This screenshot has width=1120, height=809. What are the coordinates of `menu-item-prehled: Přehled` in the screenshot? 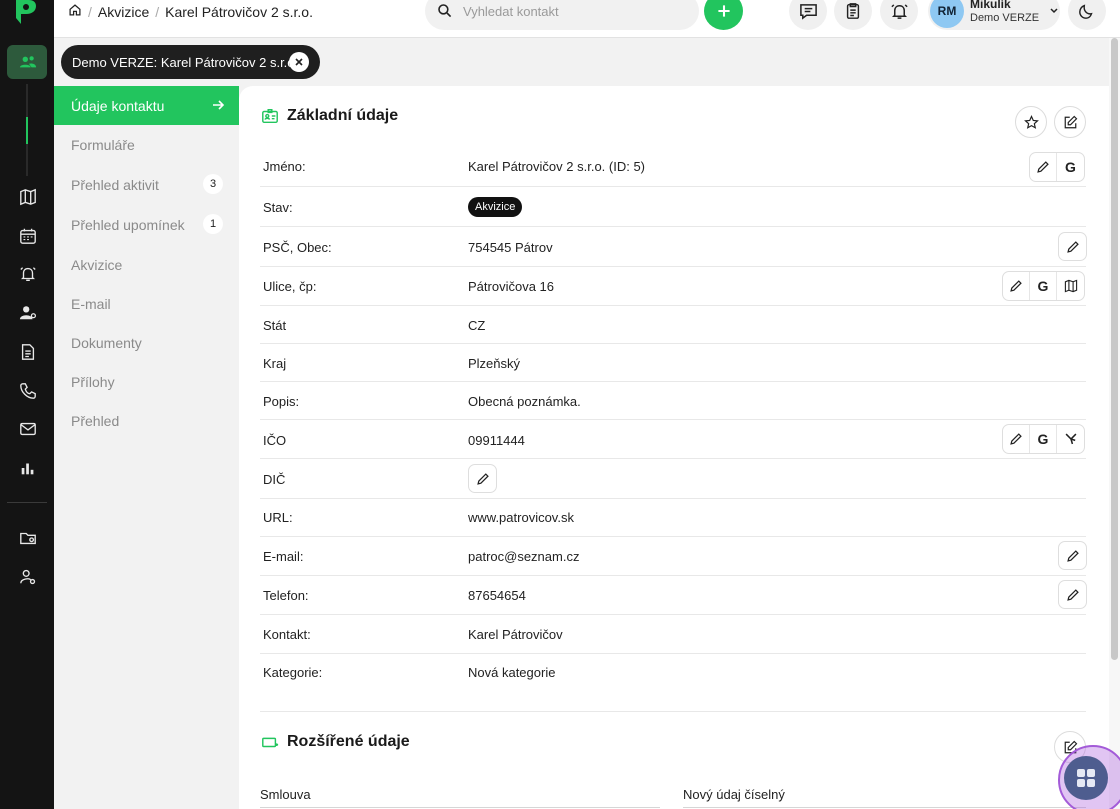 It's located at (146, 420).